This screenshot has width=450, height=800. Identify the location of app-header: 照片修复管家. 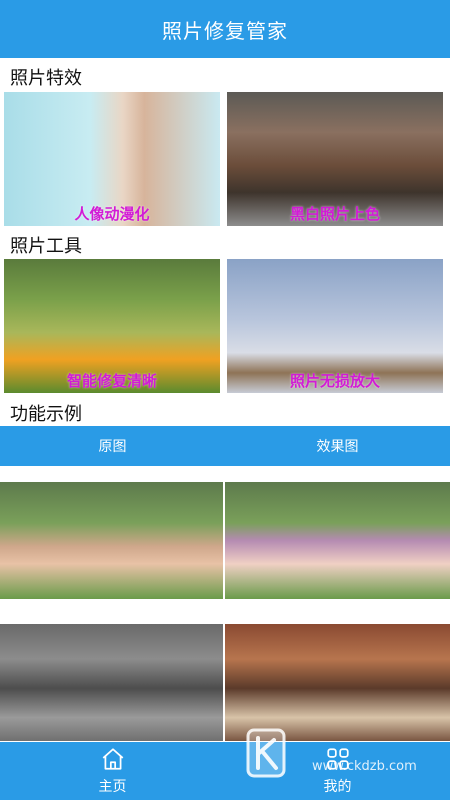
(225, 29).